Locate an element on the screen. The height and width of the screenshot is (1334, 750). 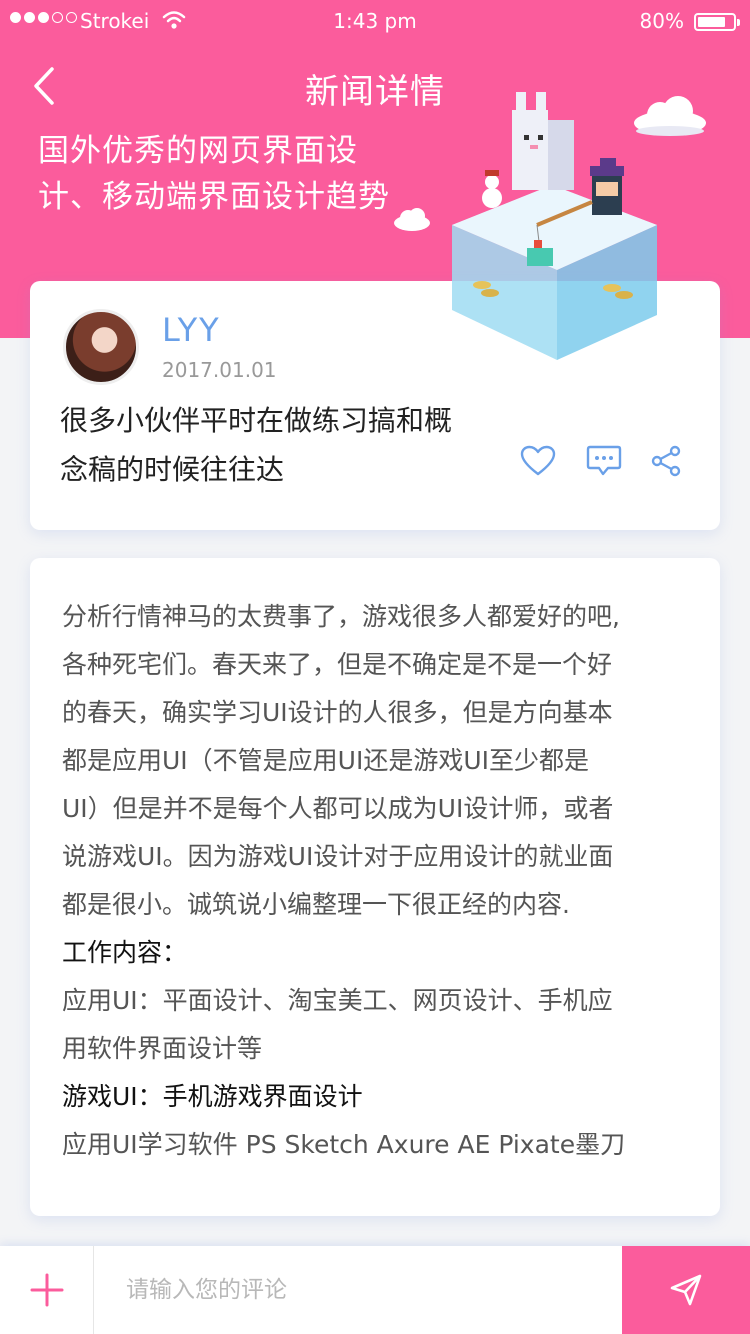
article-line: 分析行情神马的太费事了，游戏很多人都爱好的吧, is located at coordinates (341, 616).